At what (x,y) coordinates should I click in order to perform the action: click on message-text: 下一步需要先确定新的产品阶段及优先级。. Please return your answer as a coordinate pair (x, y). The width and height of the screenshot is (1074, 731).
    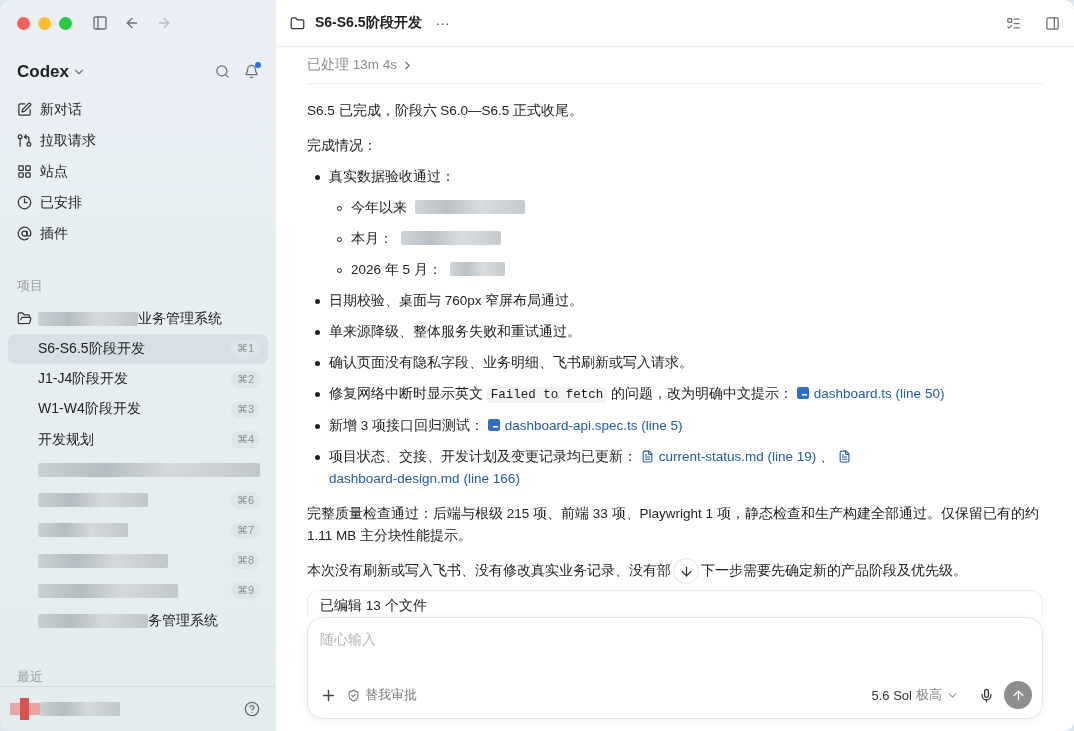
    Looking at the image, I should click on (834, 571).